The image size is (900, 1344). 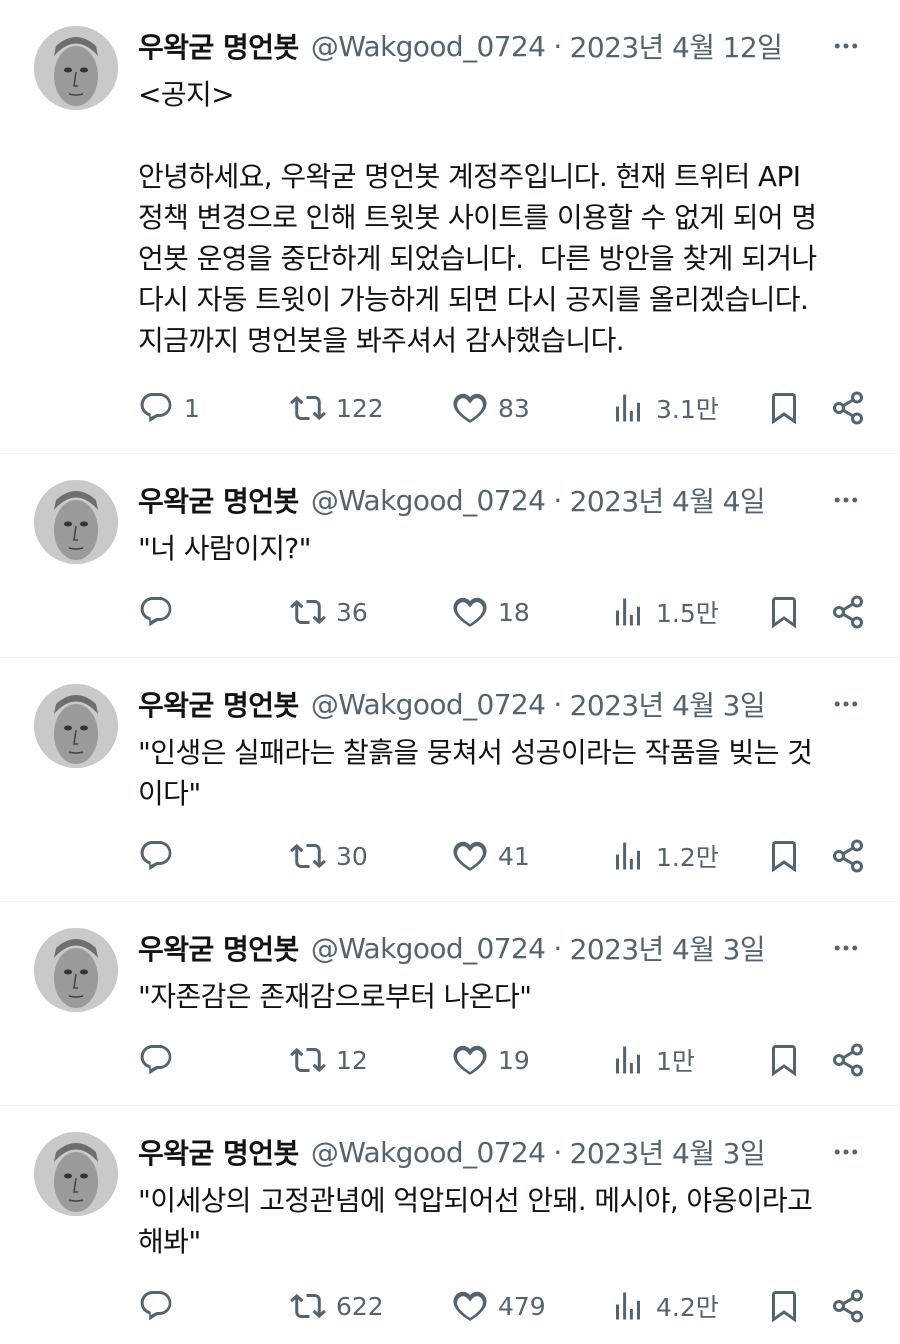 What do you see at coordinates (329, 856) in the screenshot?
I see `retweet-button: 30` at bounding box center [329, 856].